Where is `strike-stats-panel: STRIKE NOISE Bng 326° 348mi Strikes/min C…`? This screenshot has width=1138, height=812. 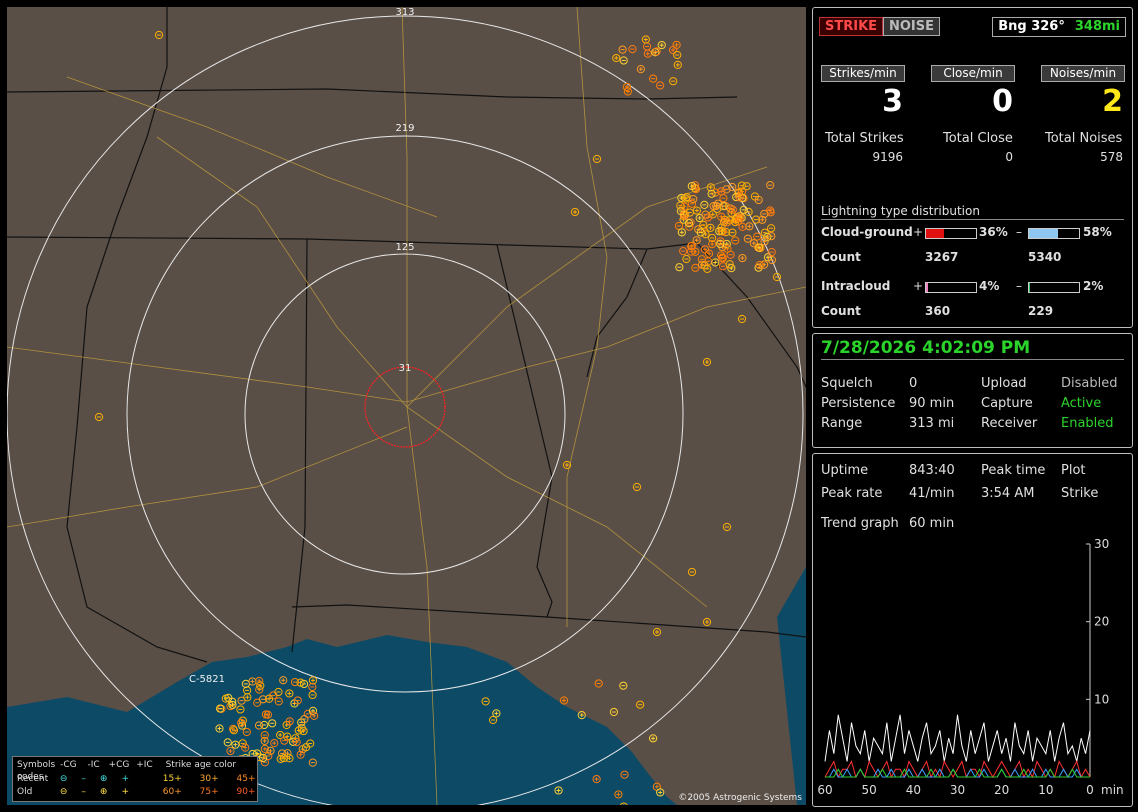 strike-stats-panel: STRIKE NOISE Bng 326° 348mi Strikes/min C… is located at coordinates (972, 167).